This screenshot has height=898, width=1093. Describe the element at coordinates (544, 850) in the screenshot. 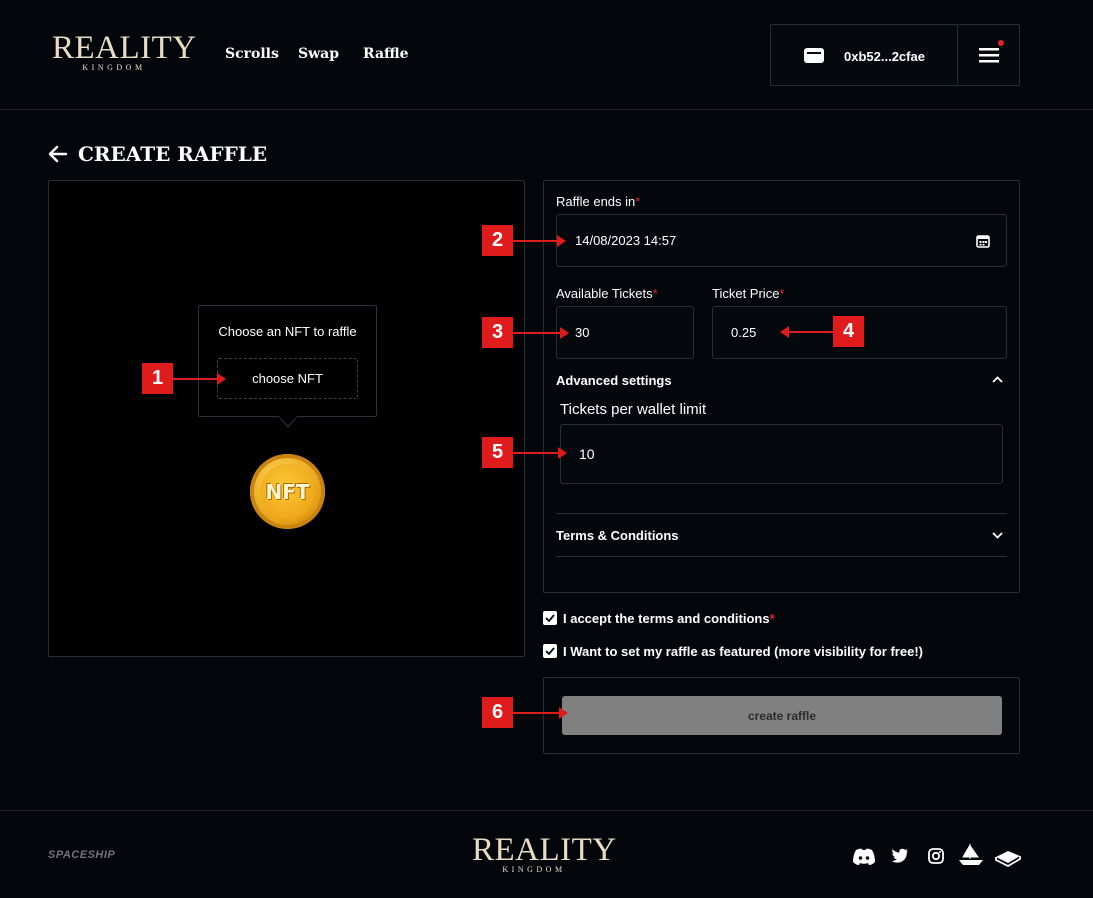

I see `footer-logo-main: REALITY` at that location.